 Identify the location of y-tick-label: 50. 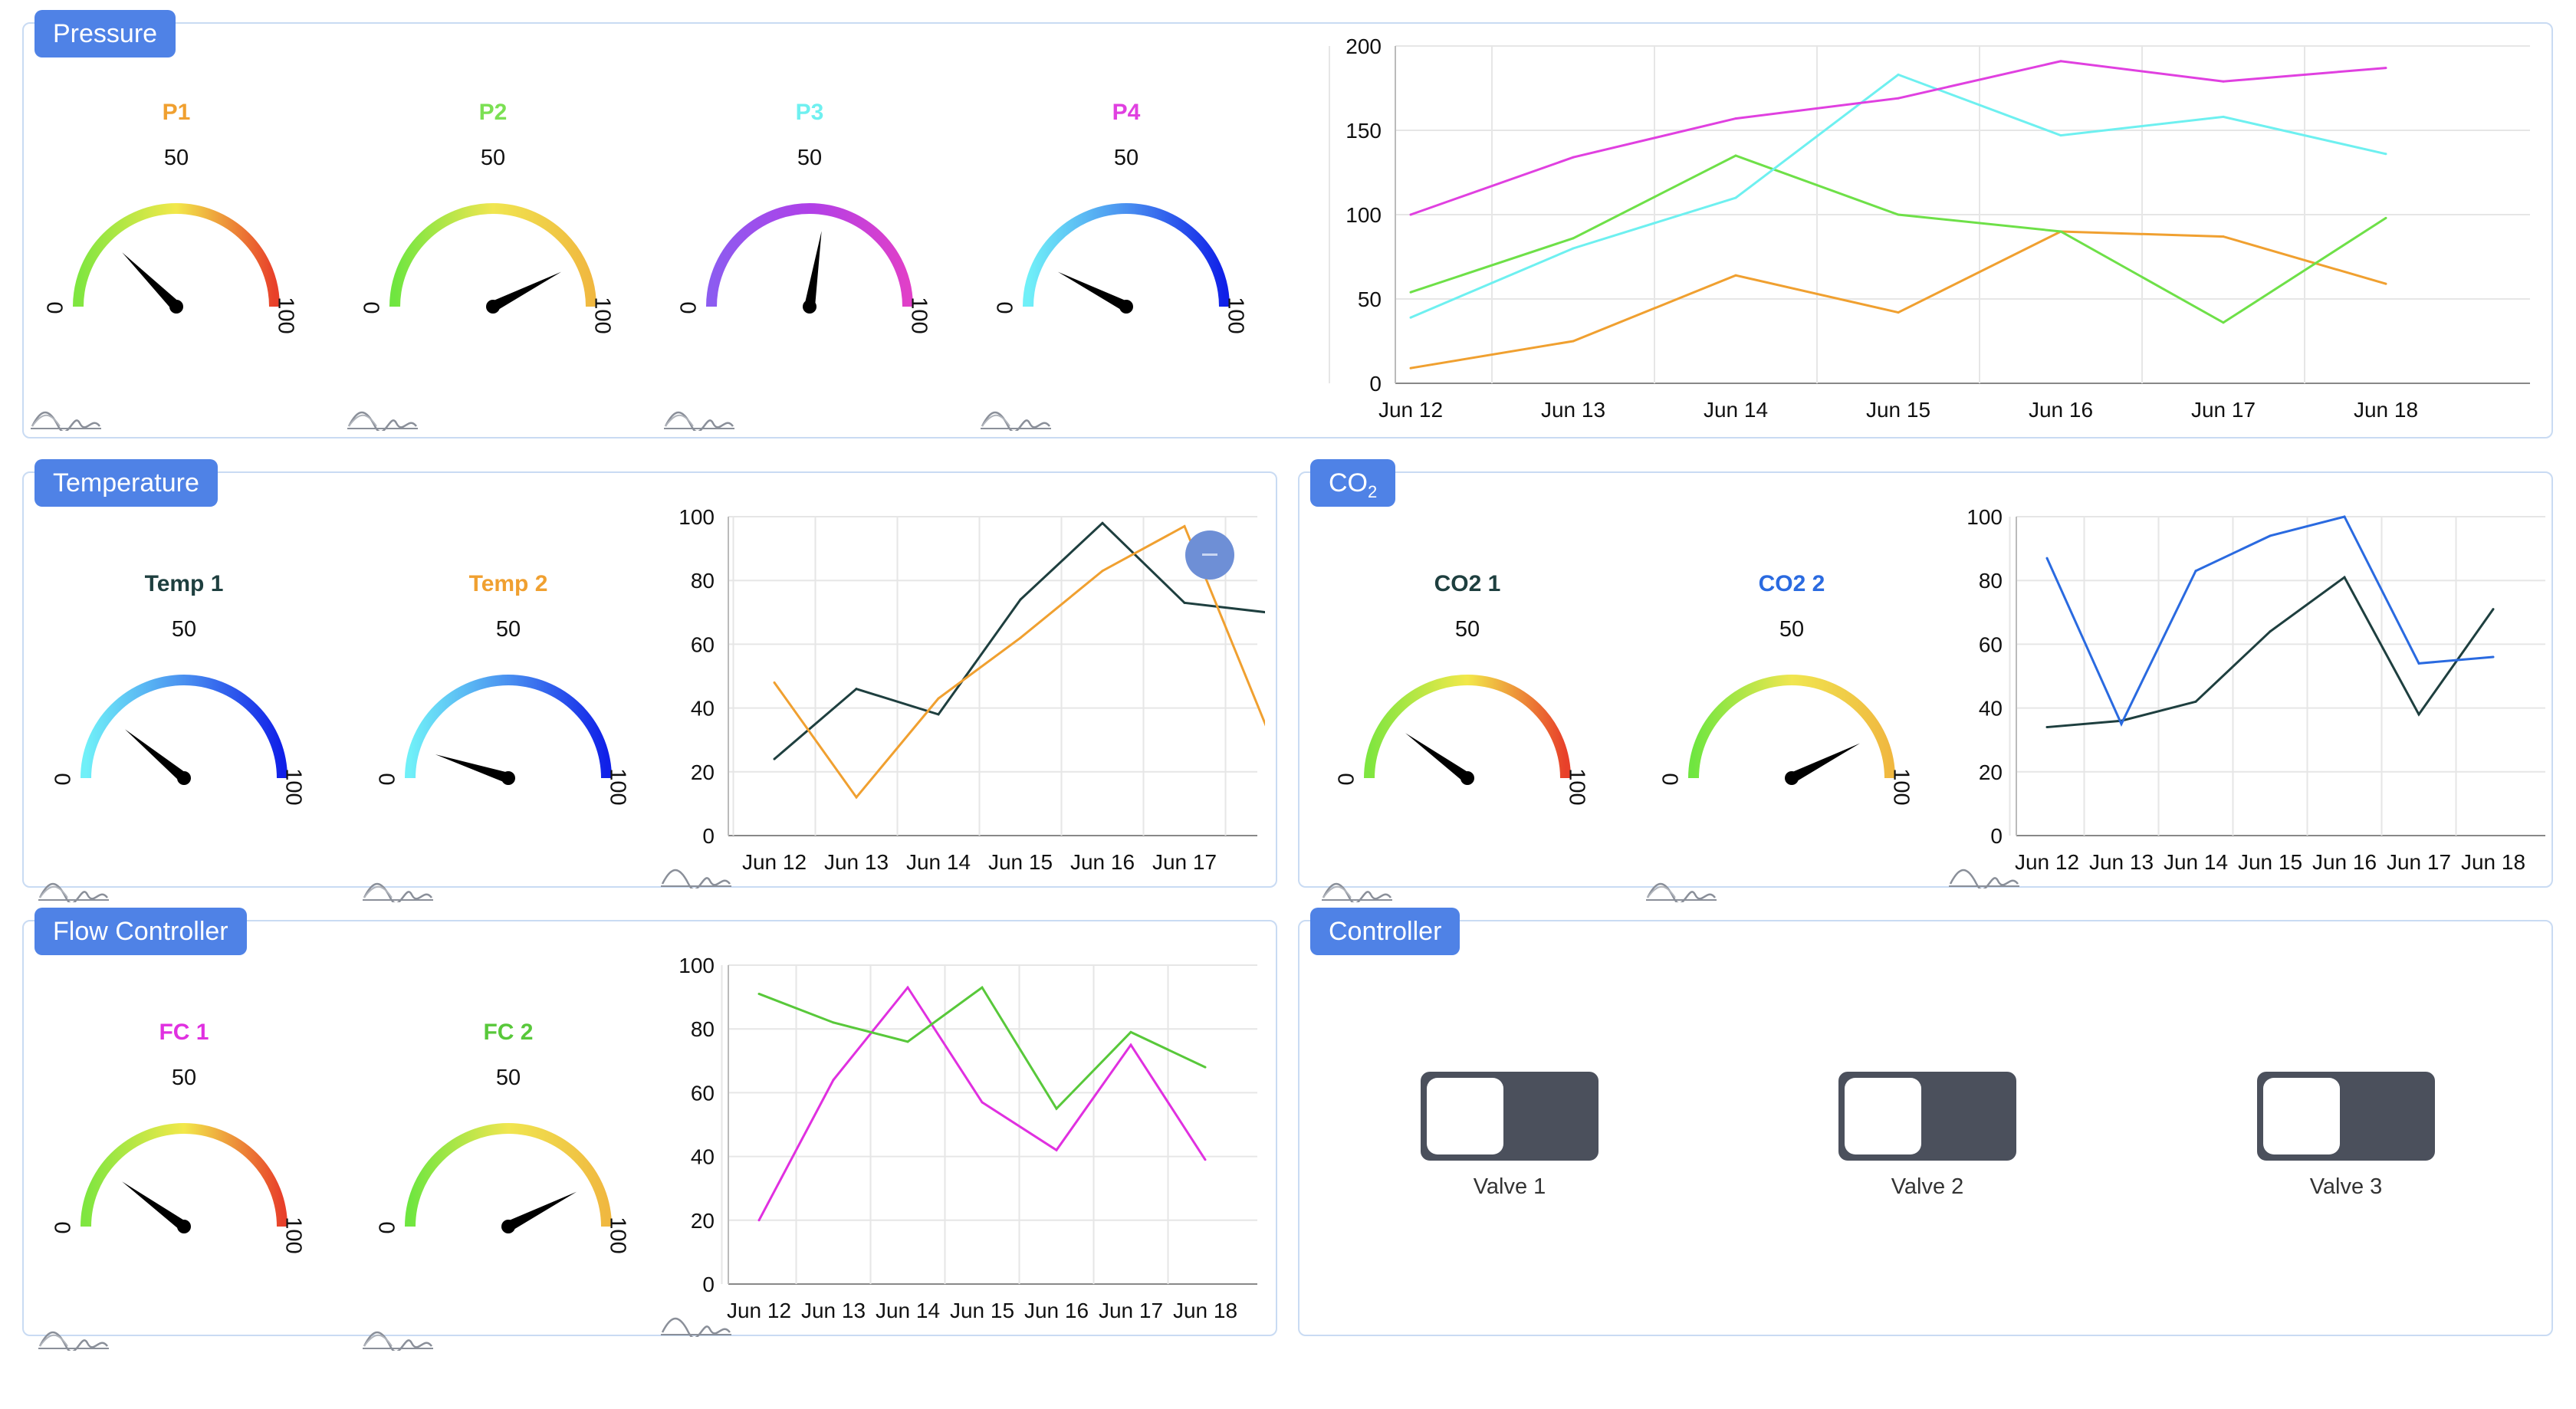
(1370, 299).